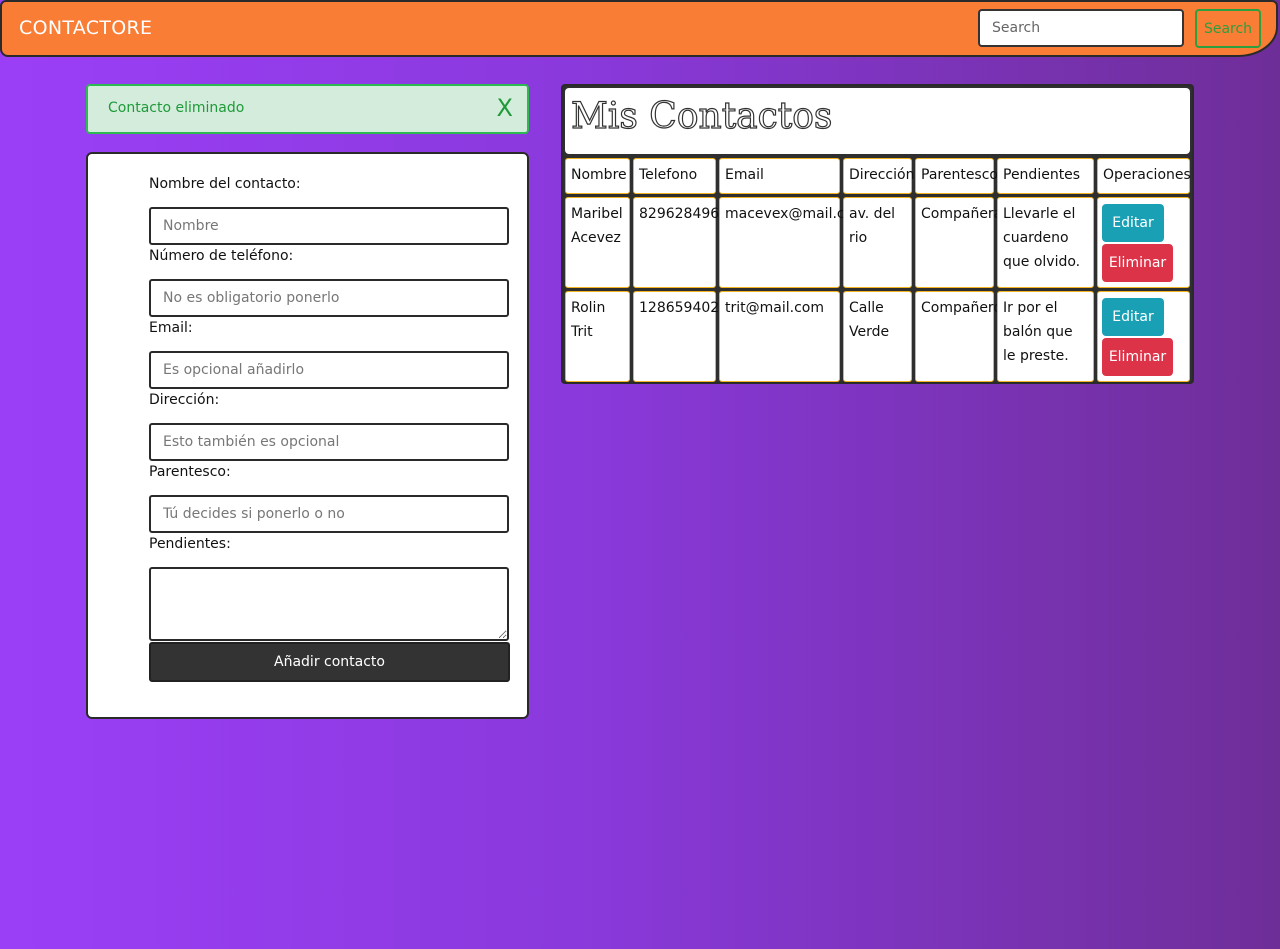 This screenshot has width=1280, height=949. I want to click on alert-message: Contacto eliminado, so click(176, 108).